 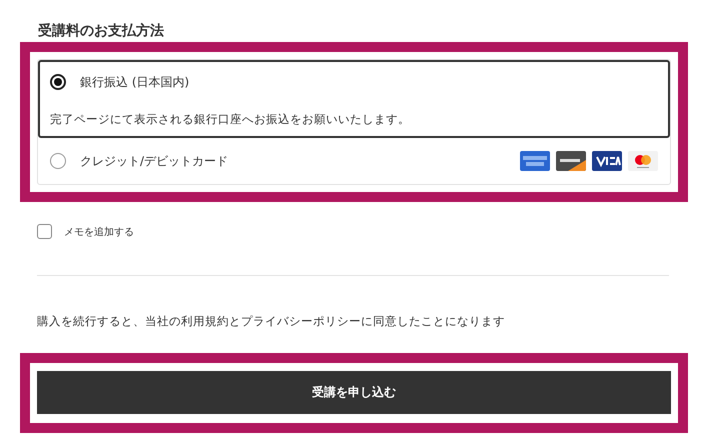 What do you see at coordinates (271, 321) in the screenshot?
I see `terms-text: 購入を続行すると、当社の利用規約とプライバシーポリシーに同意したことになります` at bounding box center [271, 321].